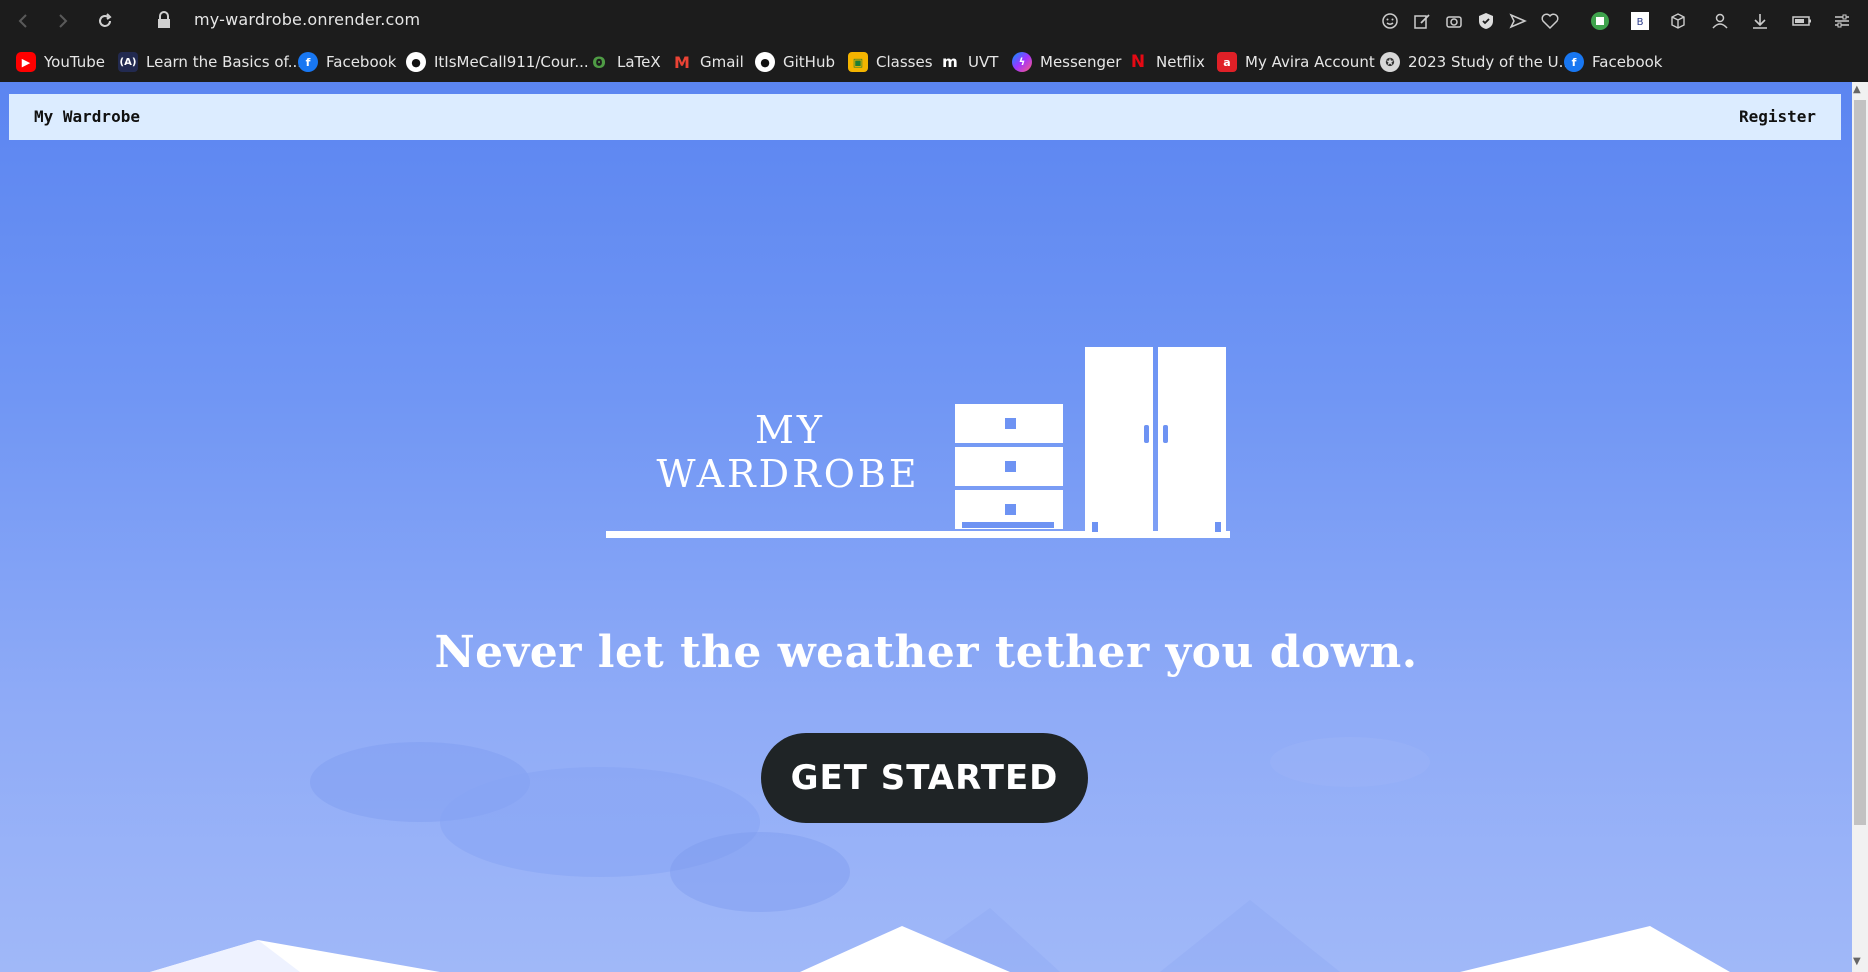 The height and width of the screenshot is (972, 1868). I want to click on screenshot-button, so click(1454, 21).